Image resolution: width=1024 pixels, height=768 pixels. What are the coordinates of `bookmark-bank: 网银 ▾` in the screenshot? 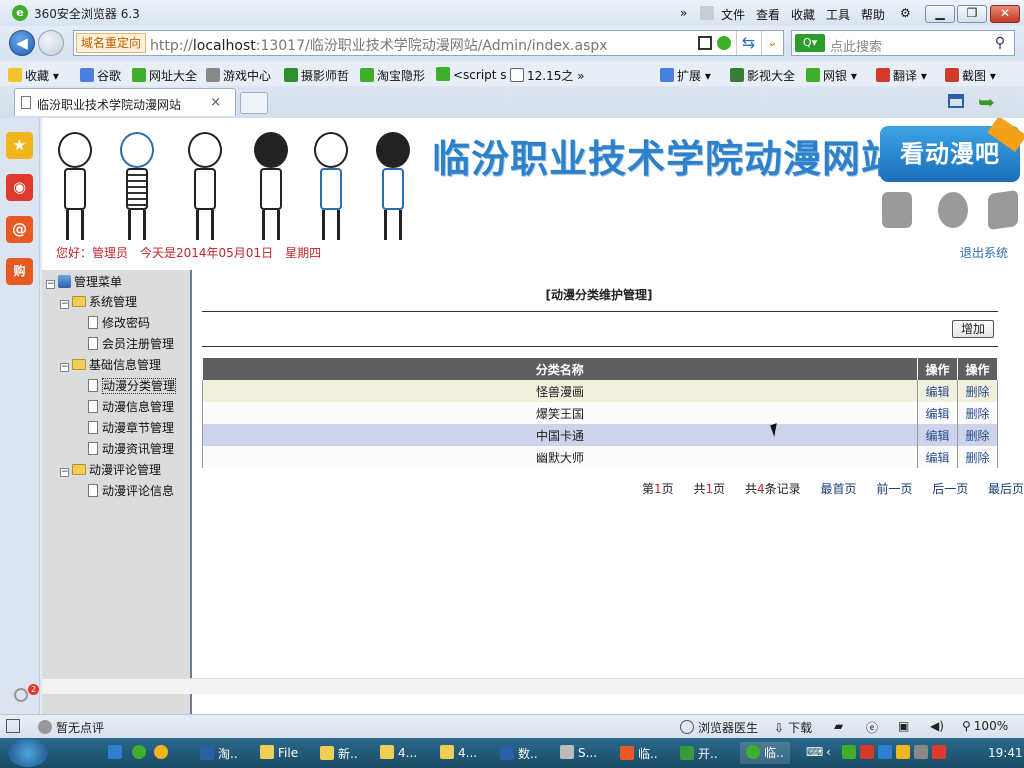 It's located at (831, 75).